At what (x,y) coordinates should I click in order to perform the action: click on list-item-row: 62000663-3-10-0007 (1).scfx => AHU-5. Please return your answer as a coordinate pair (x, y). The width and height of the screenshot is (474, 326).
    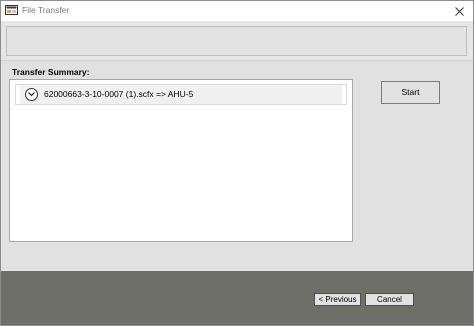
    Looking at the image, I should click on (181, 94).